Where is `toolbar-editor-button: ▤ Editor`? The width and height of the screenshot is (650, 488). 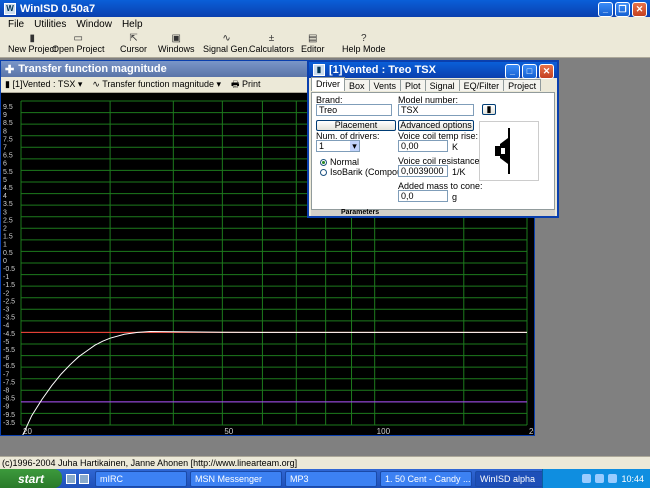
toolbar-editor-button: ▤ Editor is located at coordinates (313, 44).